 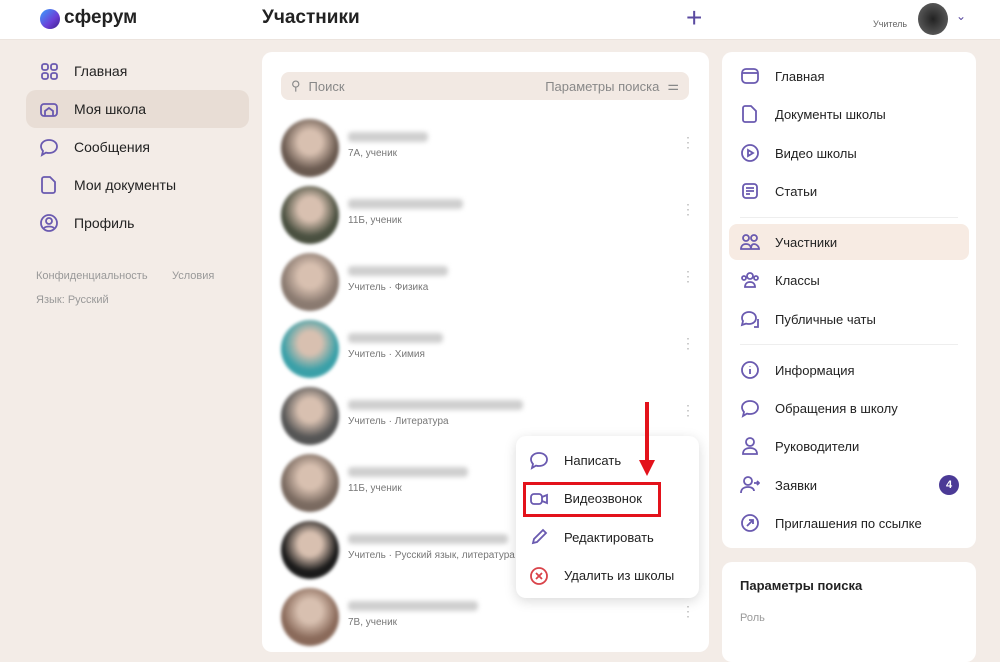 What do you see at coordinates (750, 408) in the screenshot?
I see `message-icon` at bounding box center [750, 408].